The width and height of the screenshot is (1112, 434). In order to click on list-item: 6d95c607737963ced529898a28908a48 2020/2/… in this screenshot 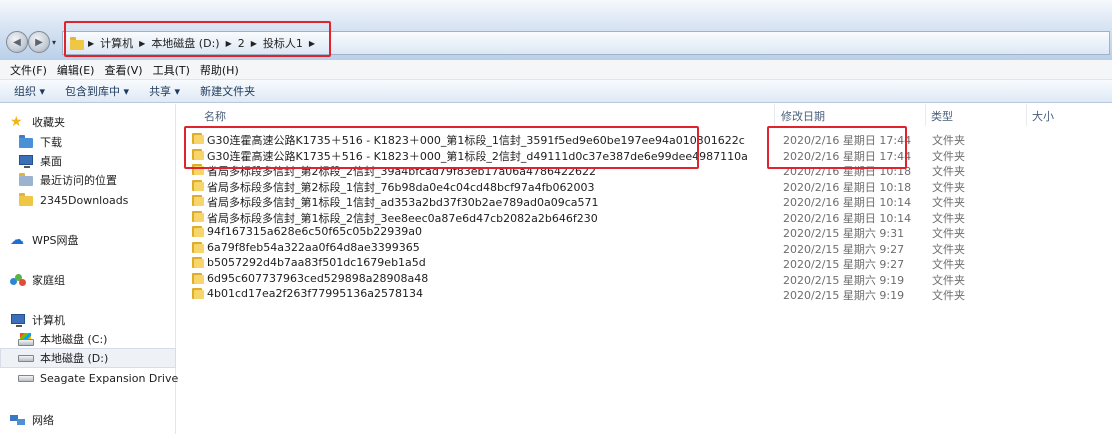, I will do `click(644, 279)`.